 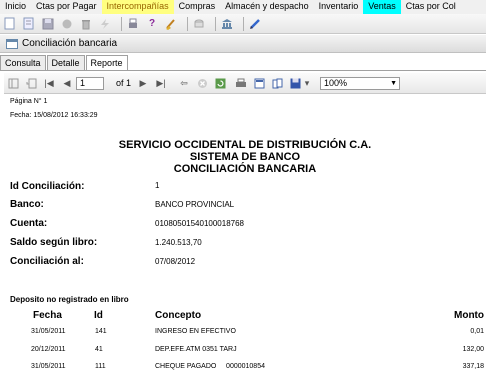 I want to click on report-viewer-toolbar: |◀ ◀ 1 of 1 ▶ ▶| ⇦ ▾ 100% ▼, so click(x=245, y=83).